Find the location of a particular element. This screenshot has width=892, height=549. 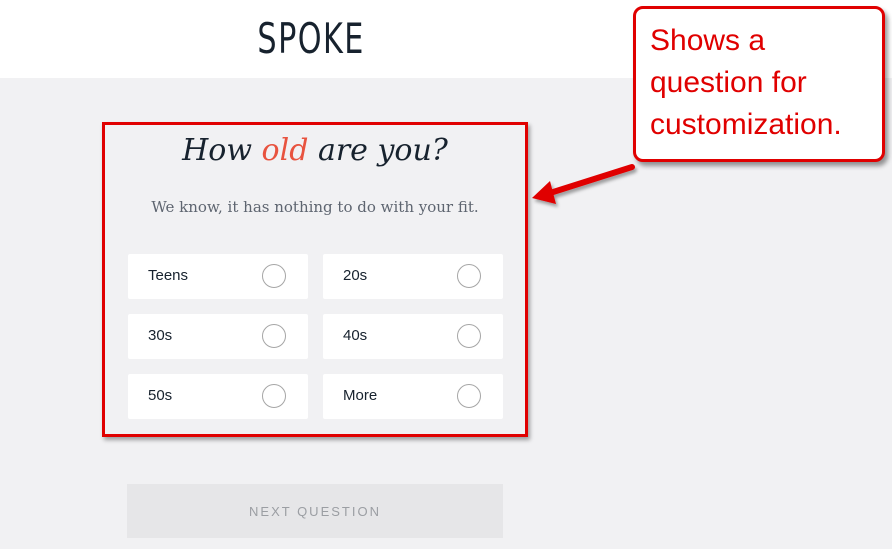

option-teens: Teens is located at coordinates (218, 276).